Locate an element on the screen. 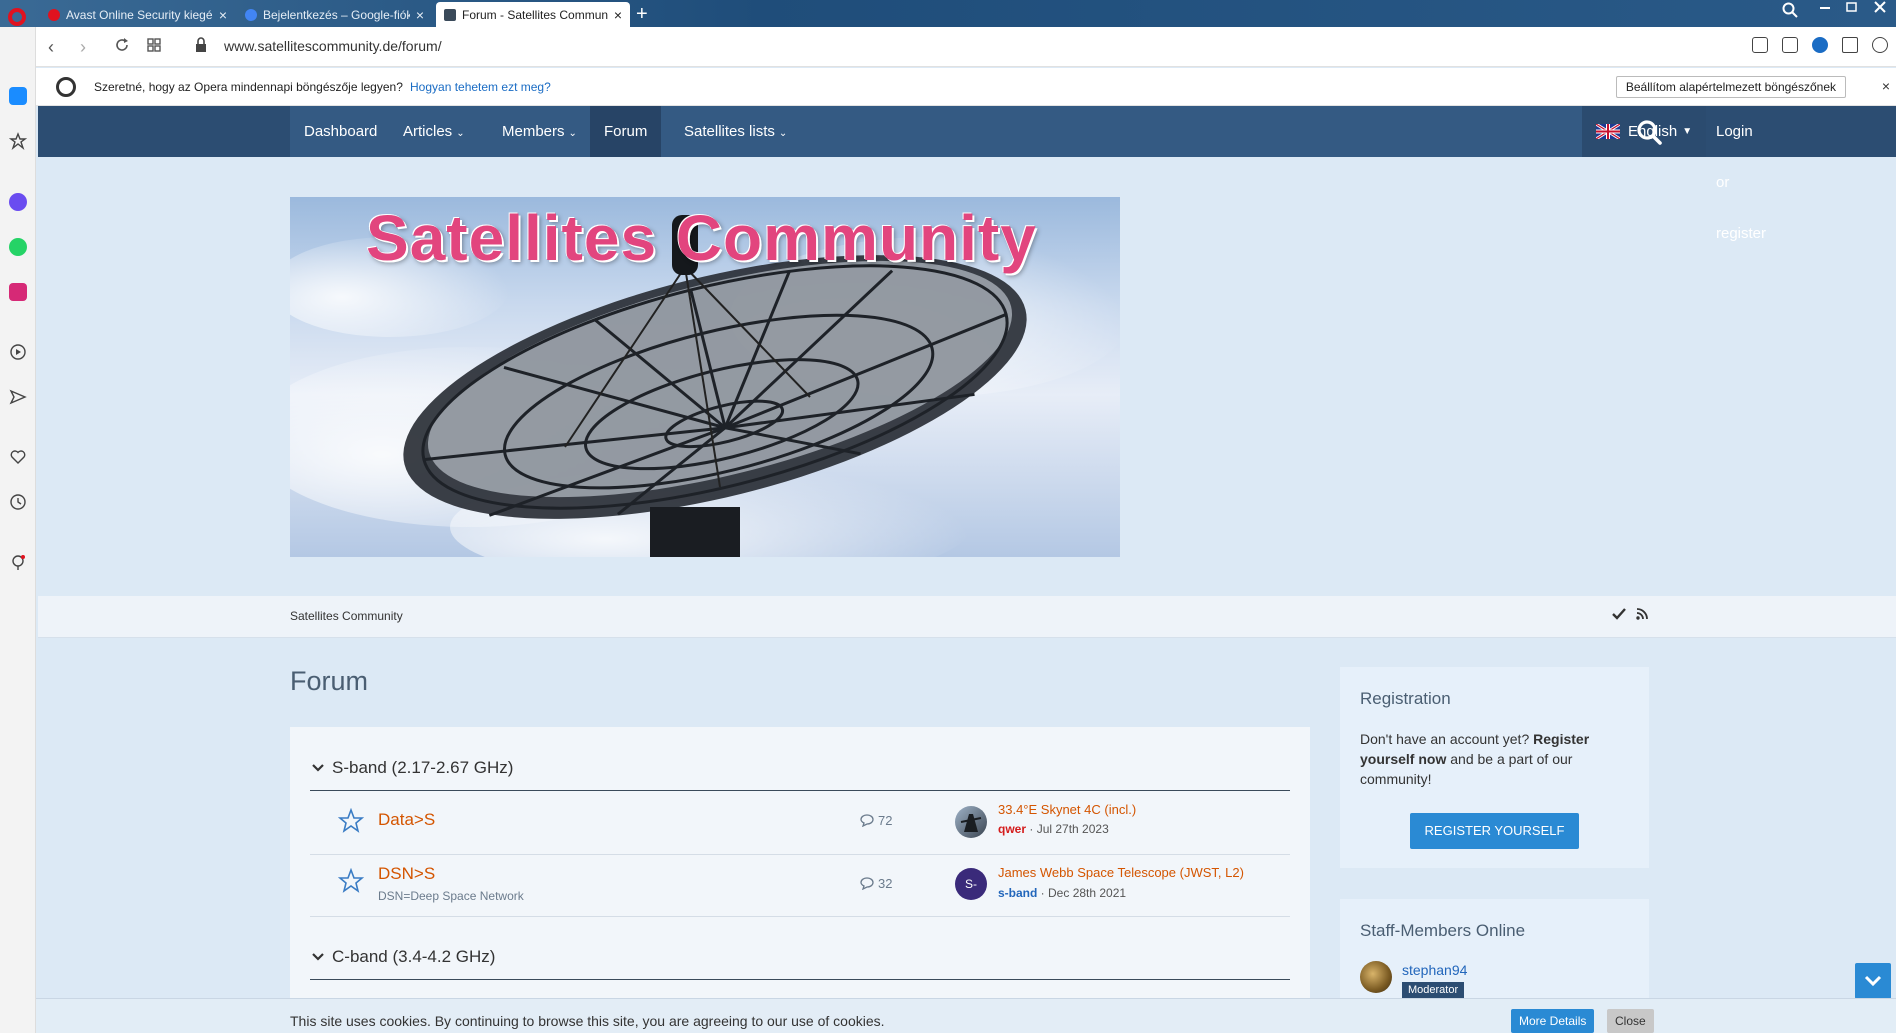 The image size is (1896, 1033). last-post-user: qwer is located at coordinates (1012, 829).